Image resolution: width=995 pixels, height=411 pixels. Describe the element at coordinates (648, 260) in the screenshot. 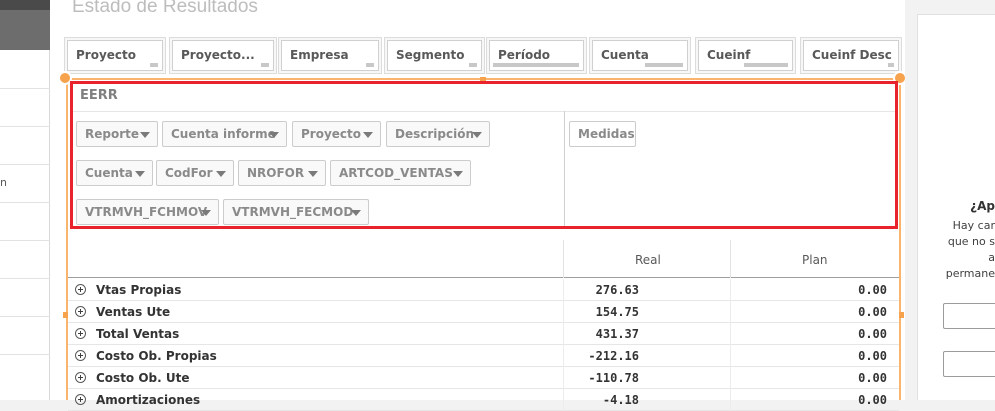

I see `column-header-real: Real` at that location.